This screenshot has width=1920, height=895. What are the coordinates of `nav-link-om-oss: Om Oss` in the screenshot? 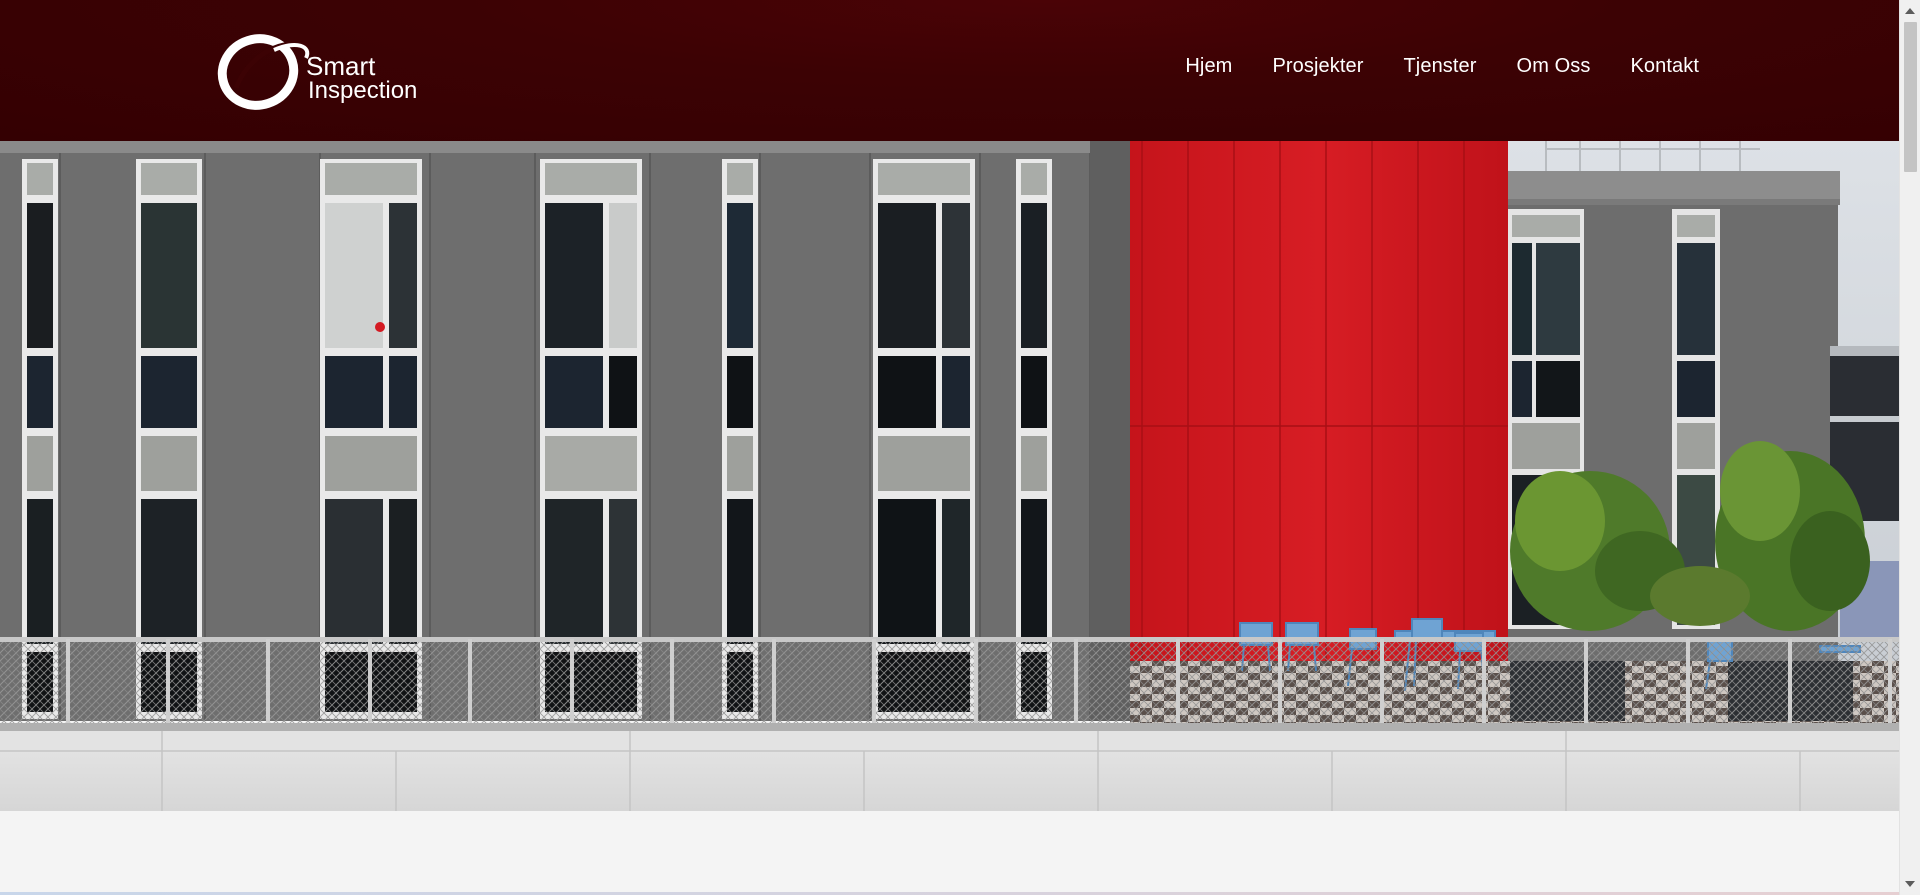 It's located at (1554, 66).